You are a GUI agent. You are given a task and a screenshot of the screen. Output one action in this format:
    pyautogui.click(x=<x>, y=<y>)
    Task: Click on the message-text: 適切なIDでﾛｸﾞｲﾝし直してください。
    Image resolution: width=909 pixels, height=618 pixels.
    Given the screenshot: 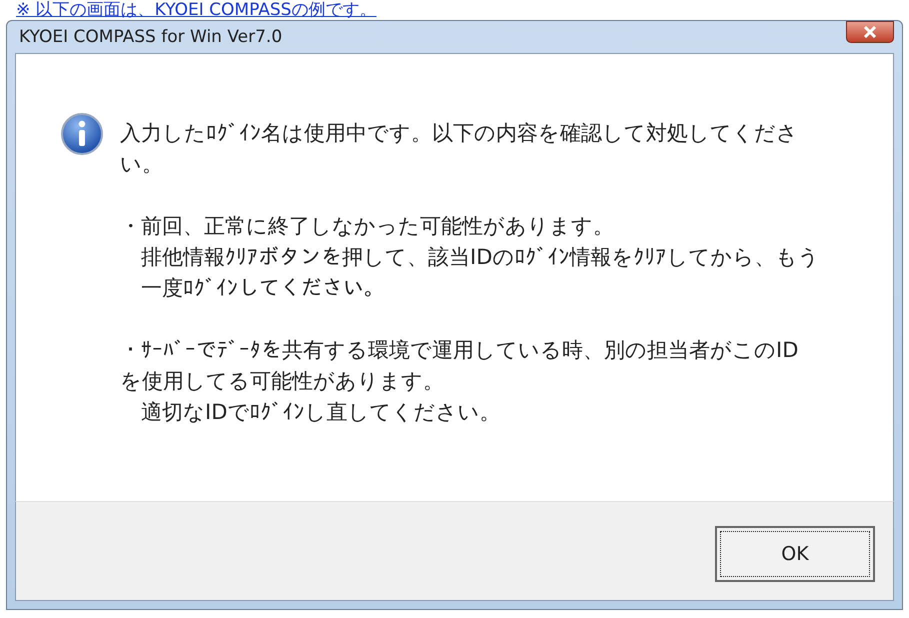 What is the action you would take?
    pyautogui.click(x=321, y=412)
    